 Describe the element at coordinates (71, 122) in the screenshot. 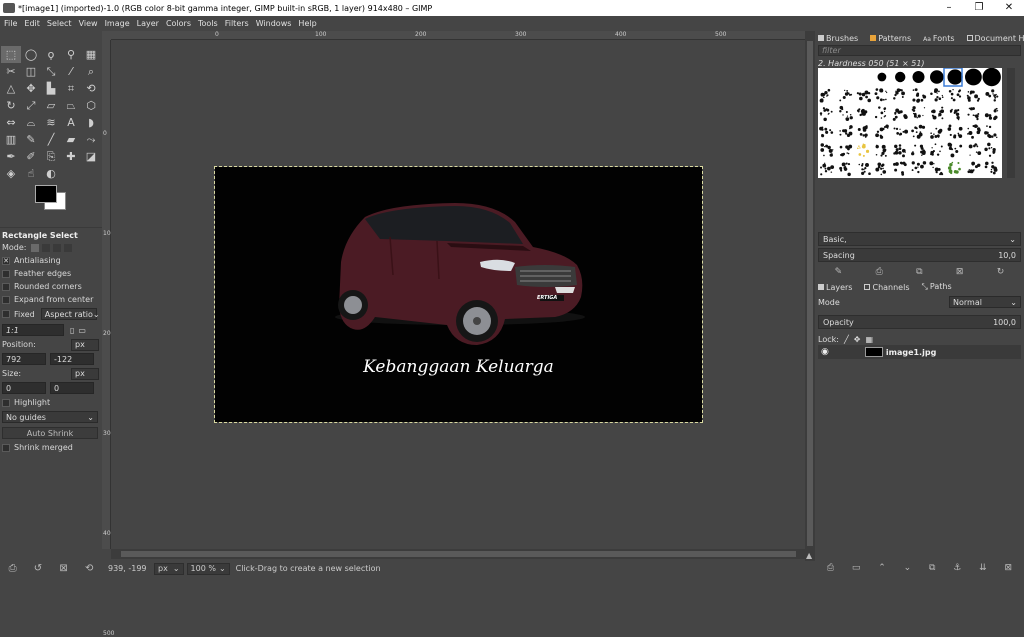

I see `tool-text-icon: A` at that location.